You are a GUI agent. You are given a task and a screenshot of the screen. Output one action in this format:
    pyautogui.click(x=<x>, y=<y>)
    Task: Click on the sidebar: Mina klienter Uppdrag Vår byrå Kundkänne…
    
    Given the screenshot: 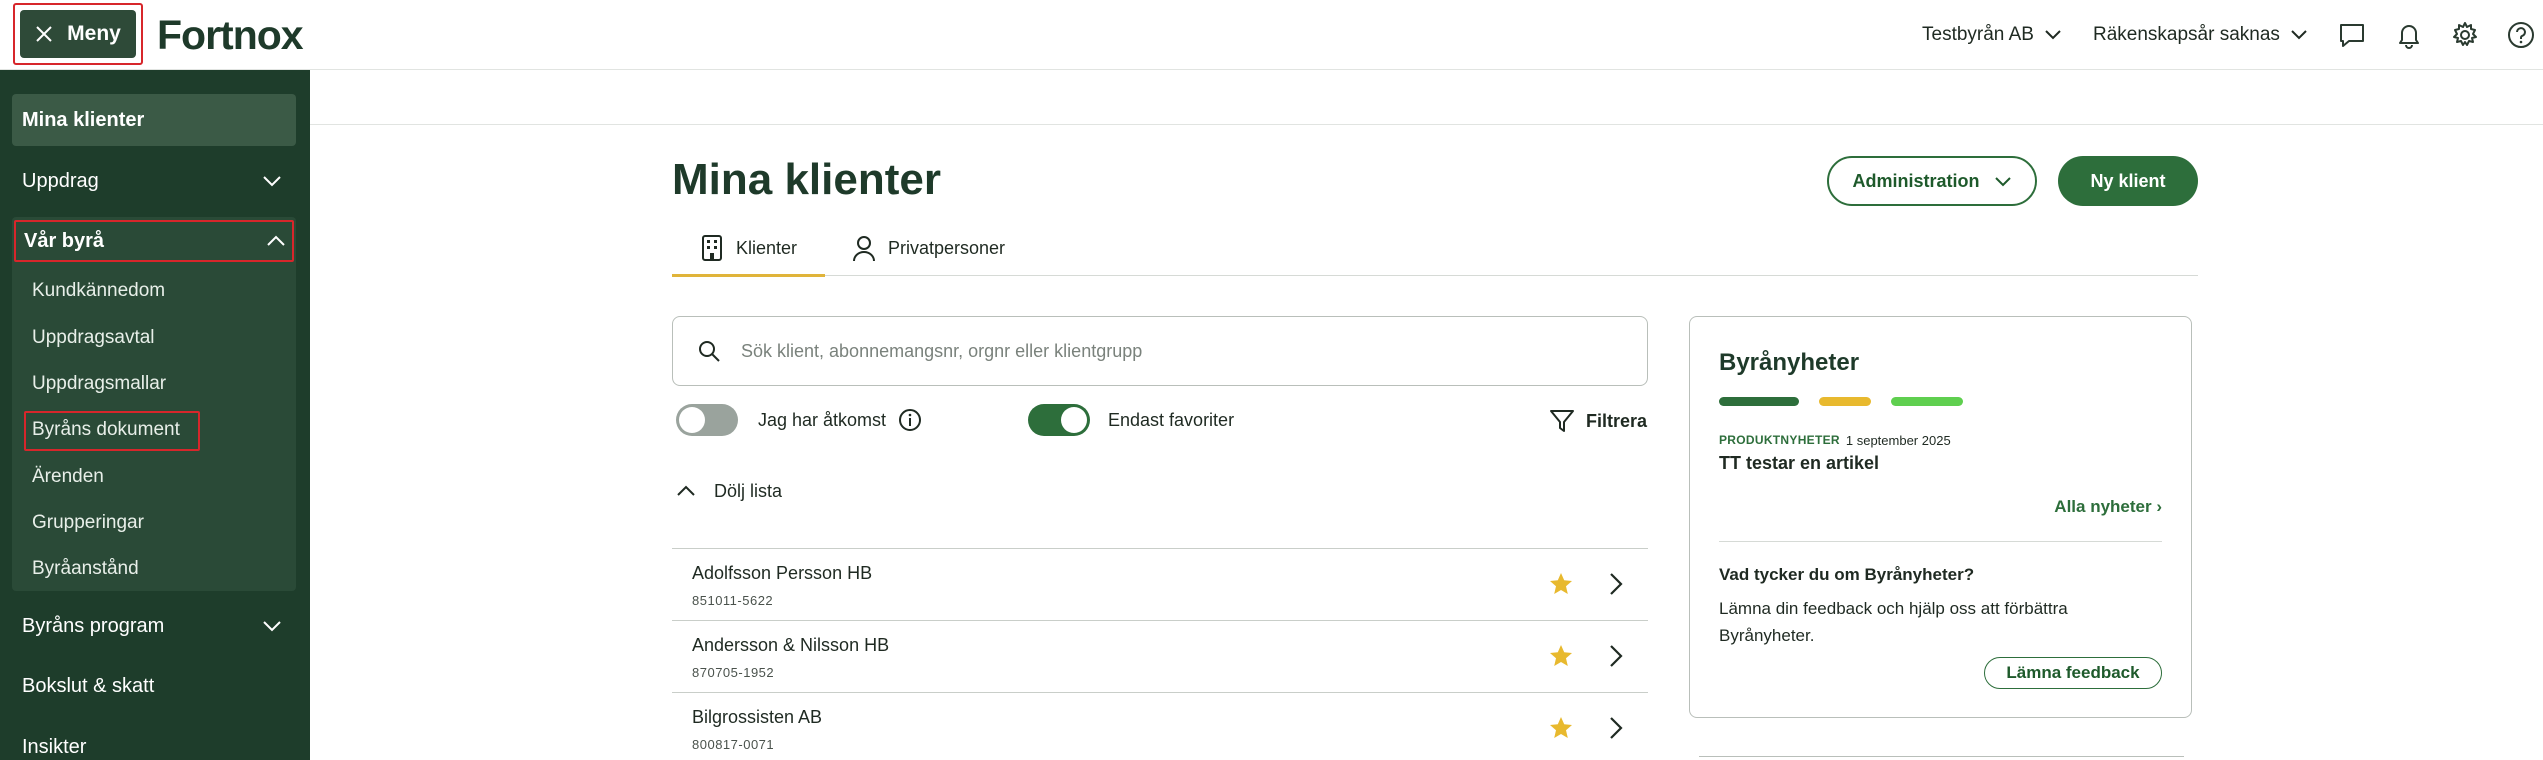 What is the action you would take?
    pyautogui.click(x=155, y=415)
    